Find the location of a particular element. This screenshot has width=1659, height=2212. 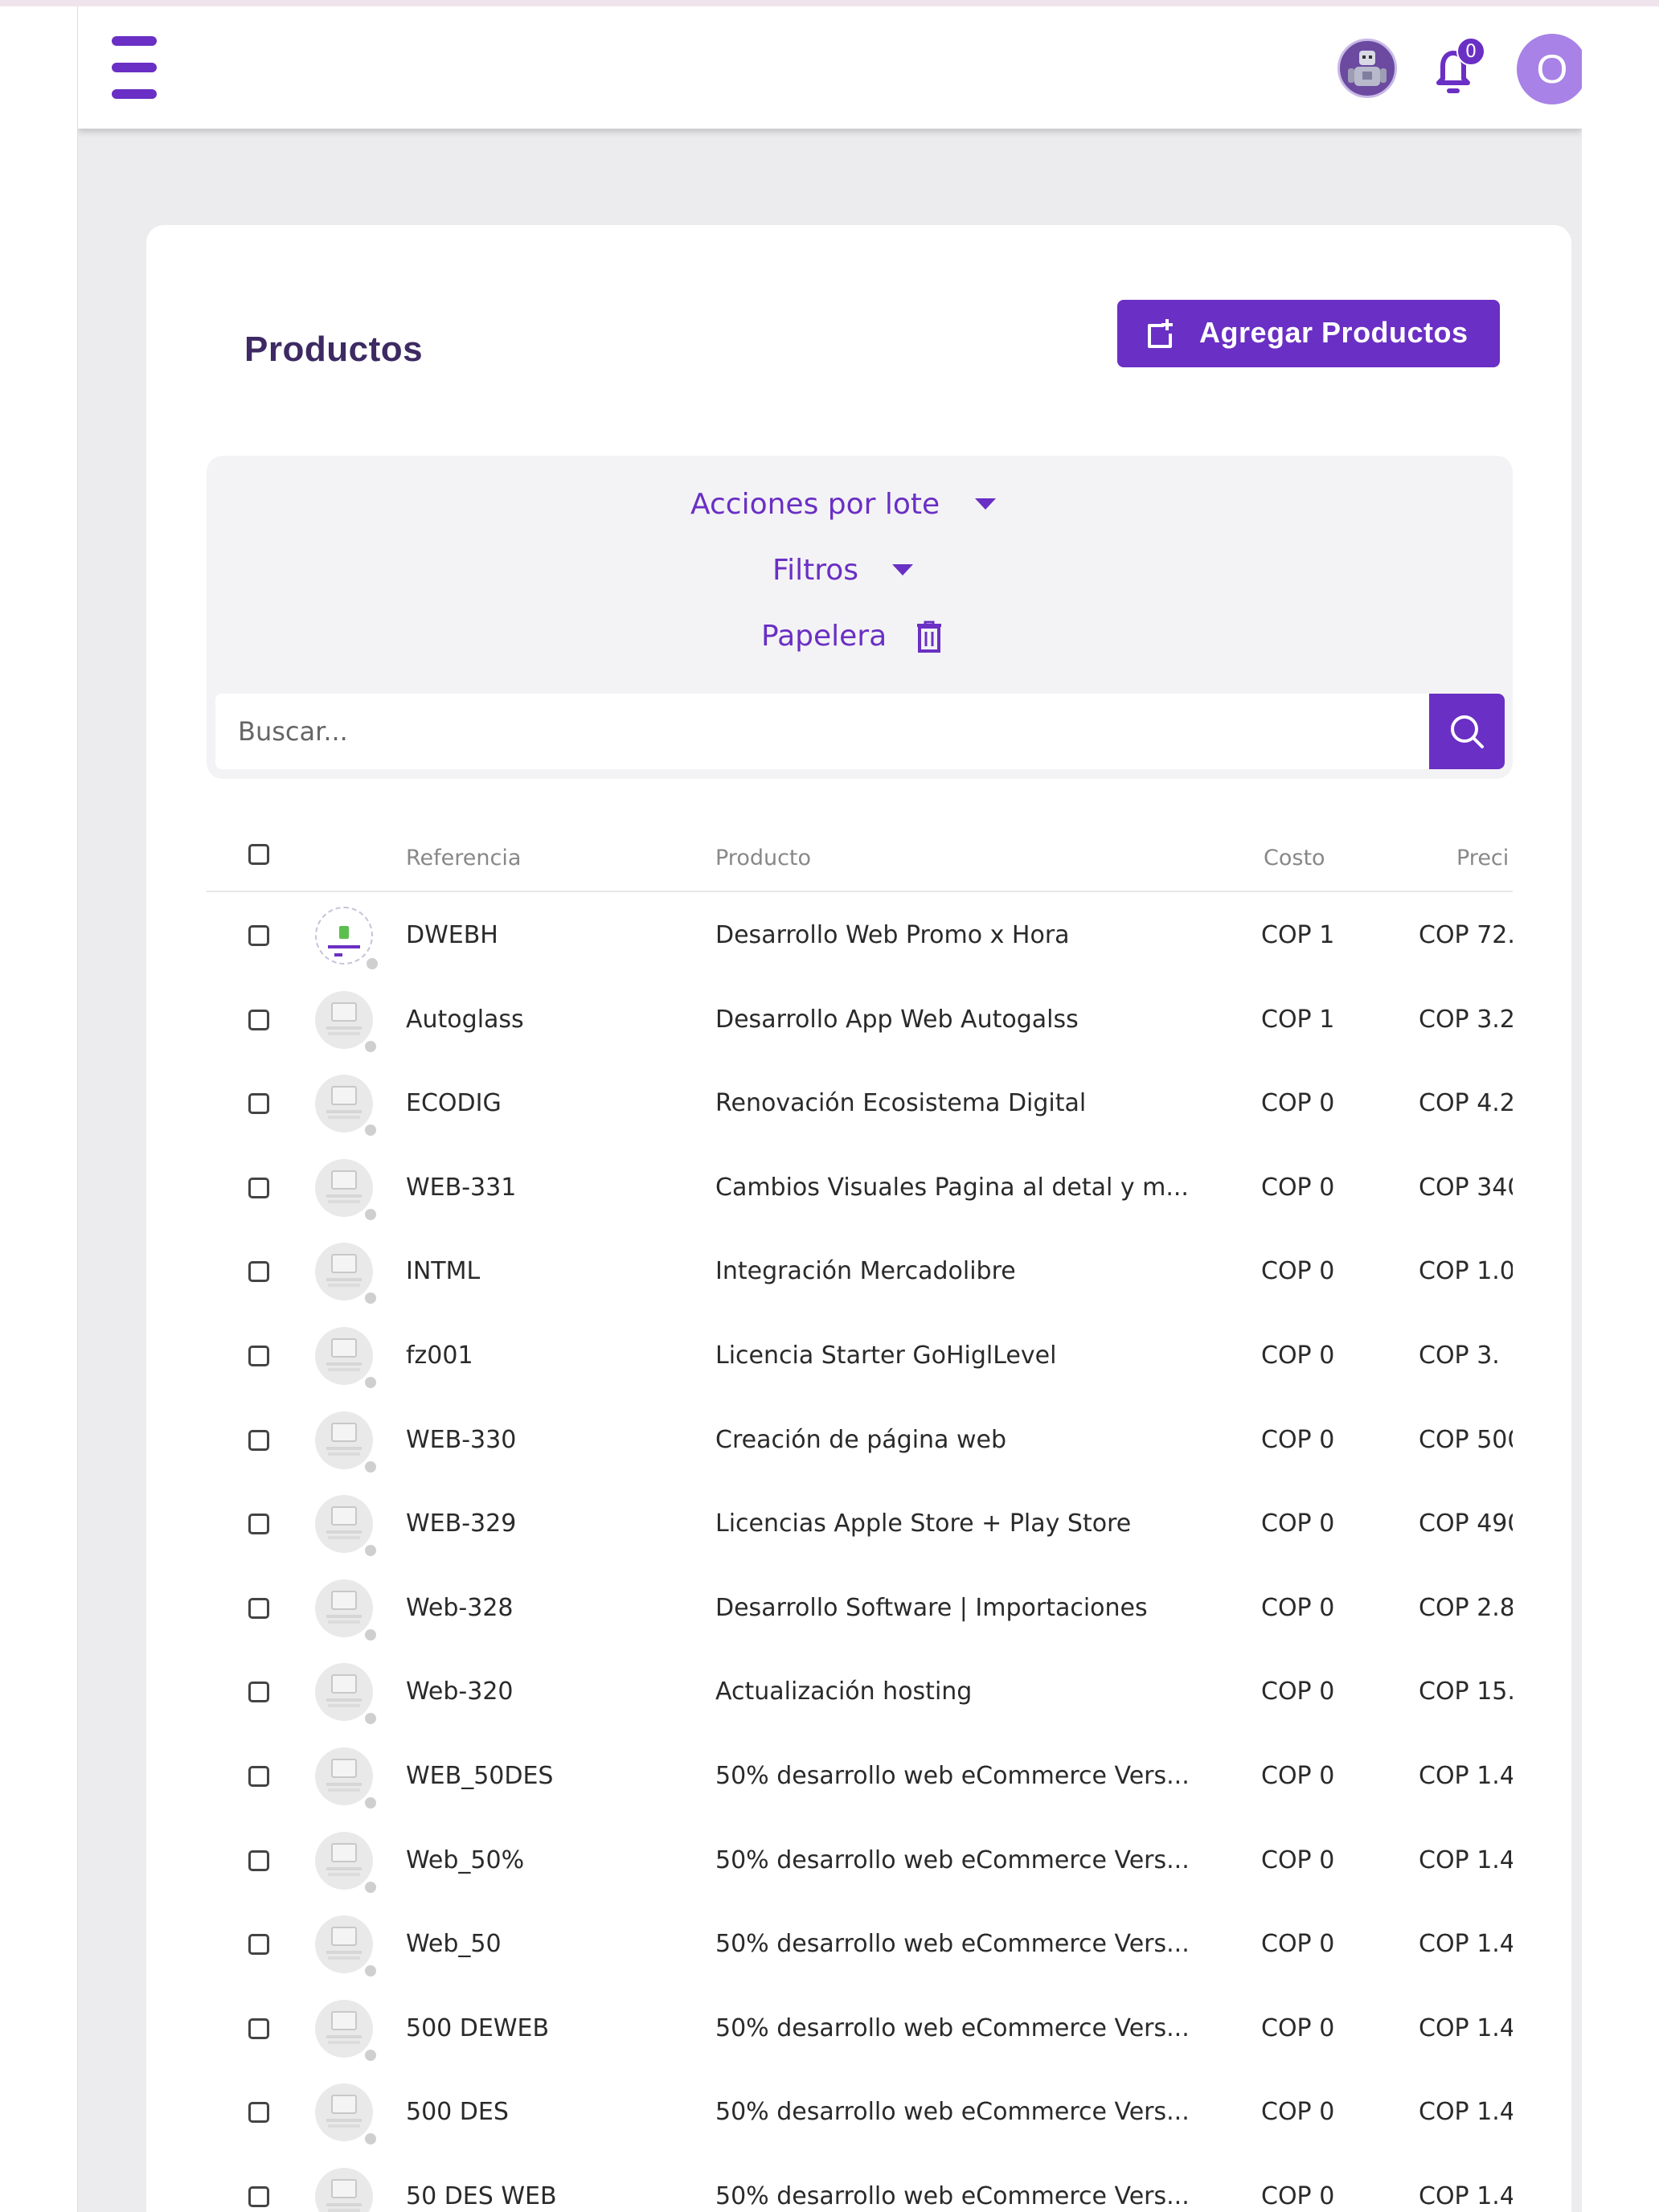

cell-price: COP 490 is located at coordinates (1466, 1523).